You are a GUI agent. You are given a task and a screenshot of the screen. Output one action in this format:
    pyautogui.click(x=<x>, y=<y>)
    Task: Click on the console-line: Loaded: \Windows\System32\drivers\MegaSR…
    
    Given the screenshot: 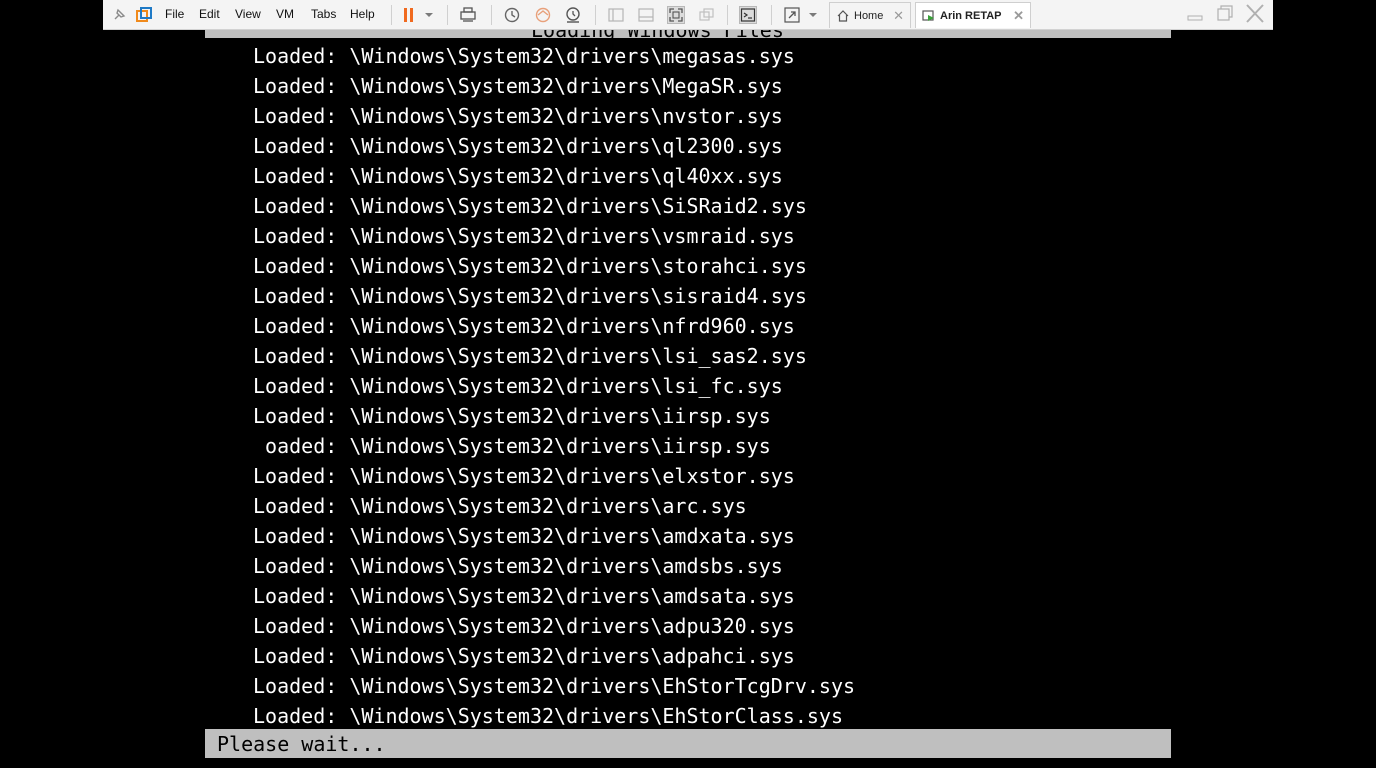 What is the action you would take?
    pyautogui.click(x=518, y=86)
    